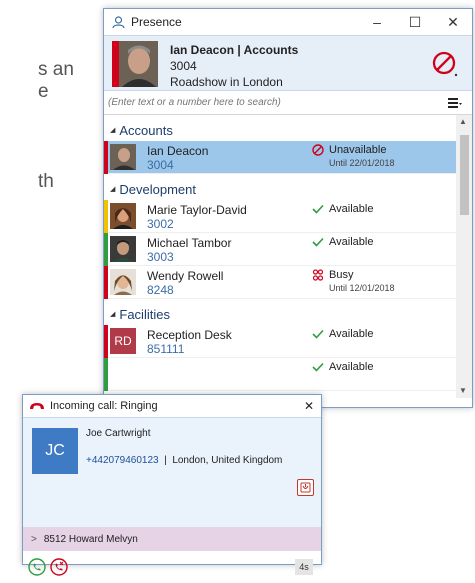 The image size is (475, 583). Describe the element at coordinates (160, 257) in the screenshot. I see `contact-extension: 3003` at that location.